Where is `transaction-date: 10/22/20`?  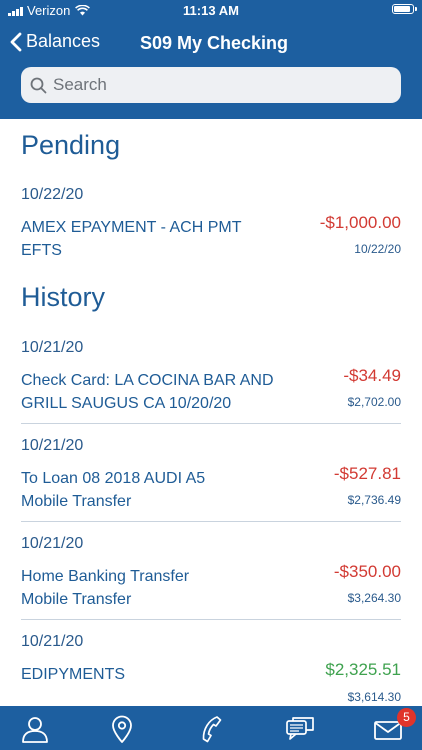
transaction-date: 10/22/20 is located at coordinates (52, 194).